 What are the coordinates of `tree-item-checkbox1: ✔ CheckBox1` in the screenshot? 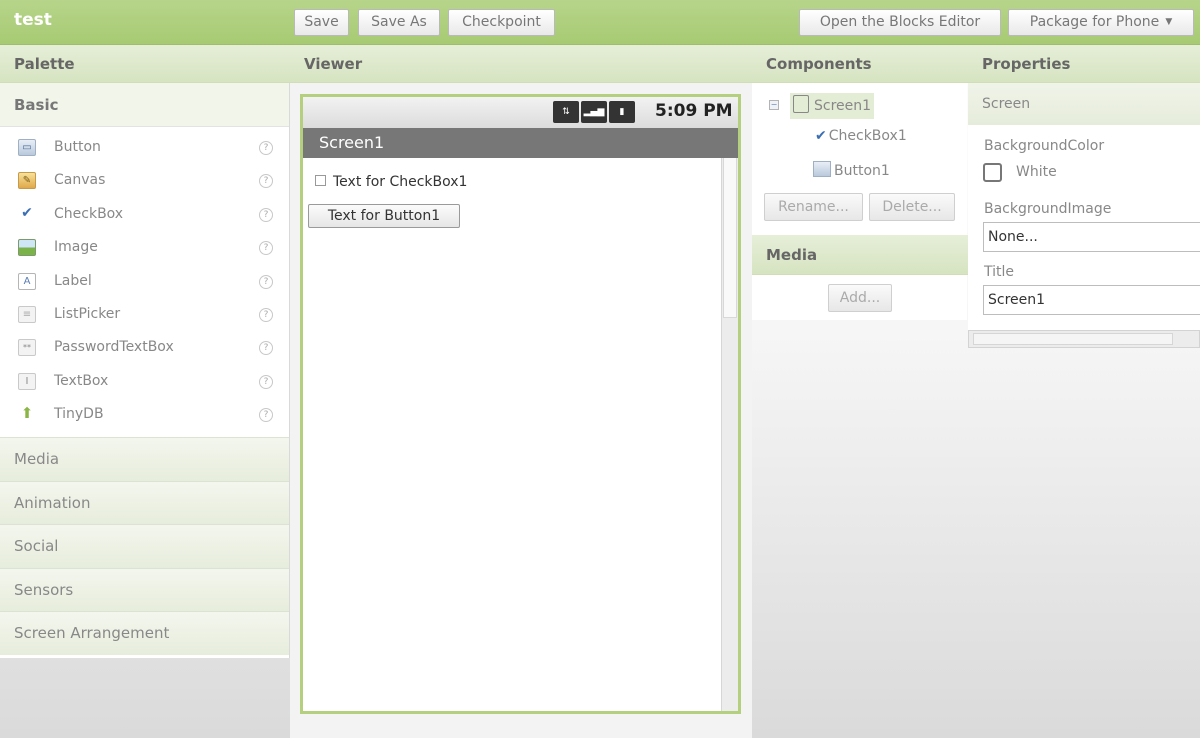 It's located at (861, 136).